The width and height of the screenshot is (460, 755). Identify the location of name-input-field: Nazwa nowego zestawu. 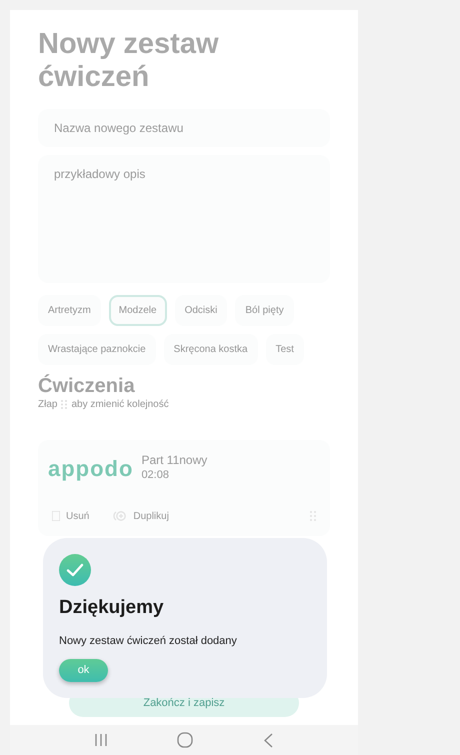
(184, 127).